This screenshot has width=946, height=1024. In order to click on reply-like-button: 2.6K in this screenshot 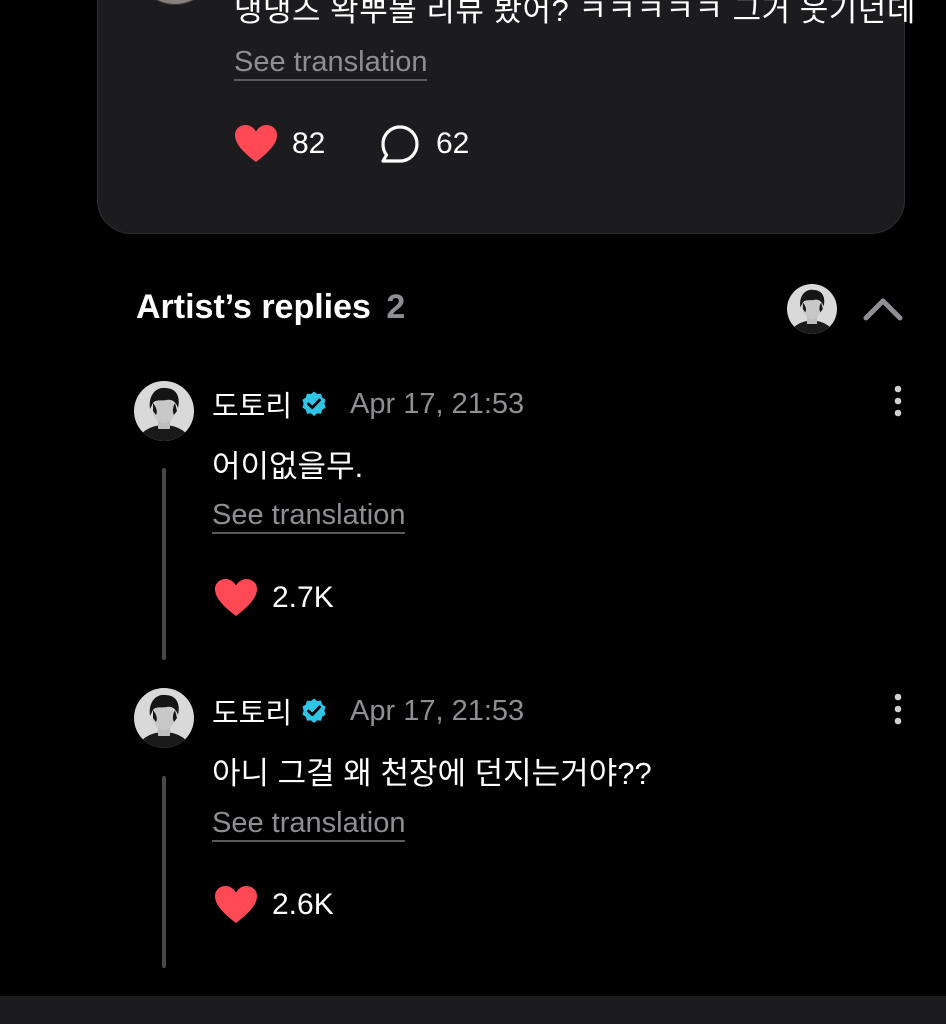, I will do `click(274, 905)`.